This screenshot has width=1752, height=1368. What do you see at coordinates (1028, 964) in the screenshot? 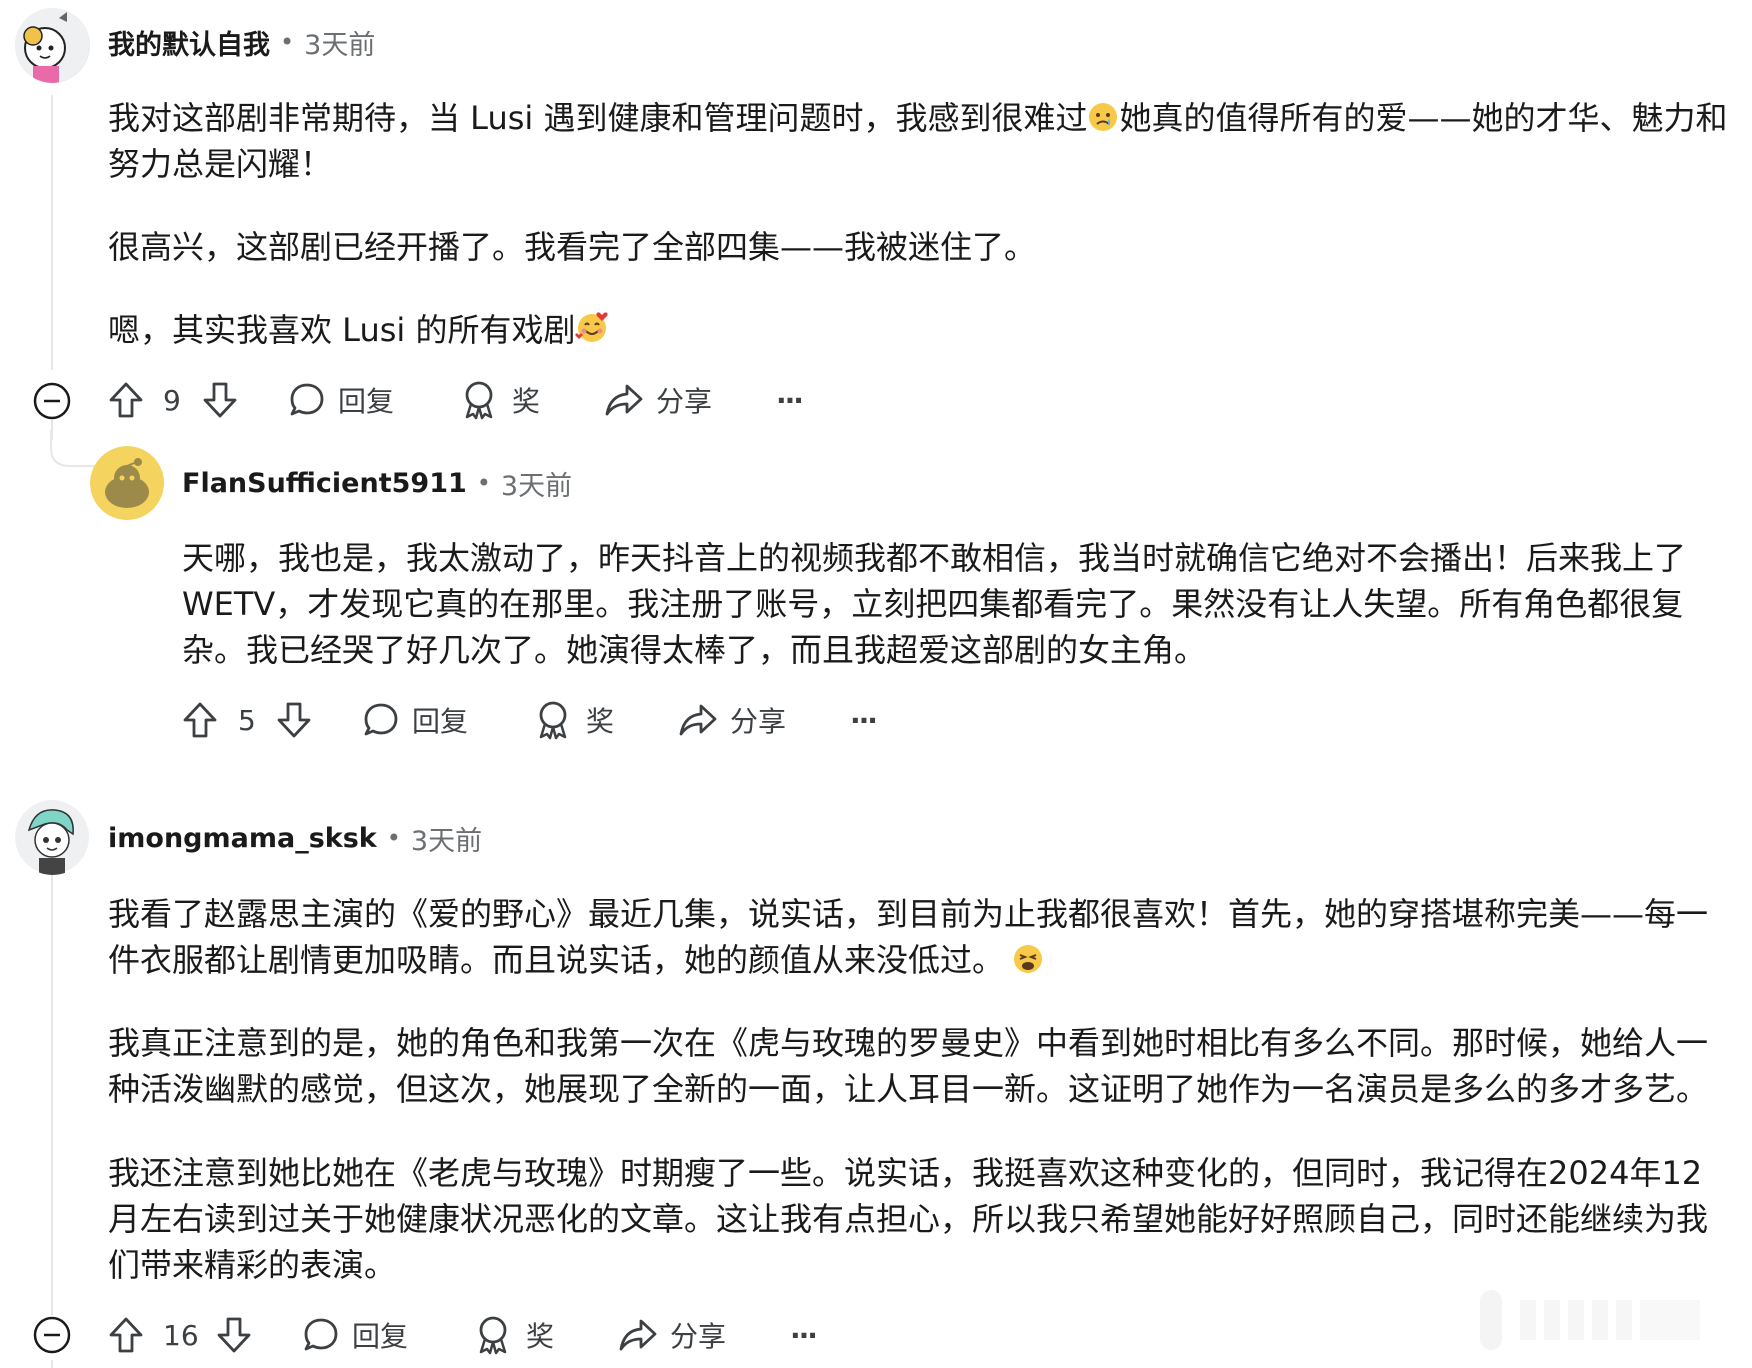
I see `weary-face-emoji` at bounding box center [1028, 964].